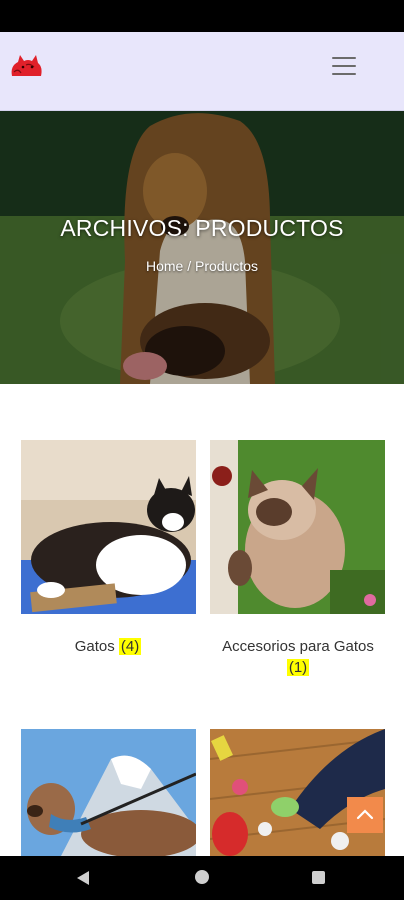 Image resolution: width=404 pixels, height=900 pixels. I want to click on category-image-perros, so click(108, 792).